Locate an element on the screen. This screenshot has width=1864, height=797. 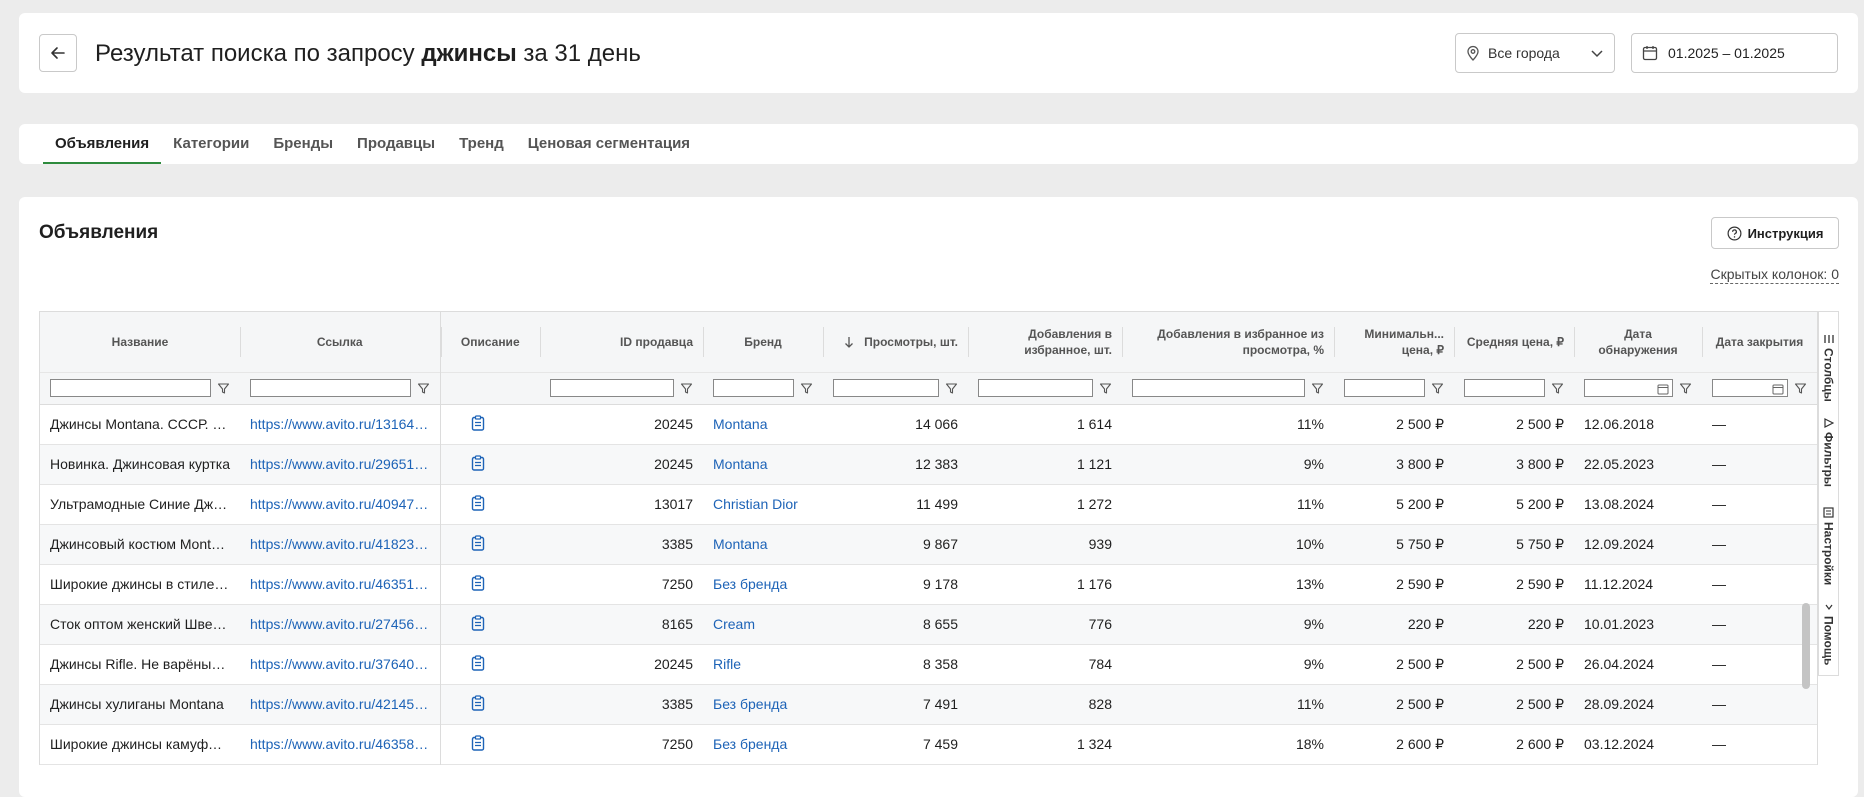
tab-sellers: Продавцы is located at coordinates (396, 144).